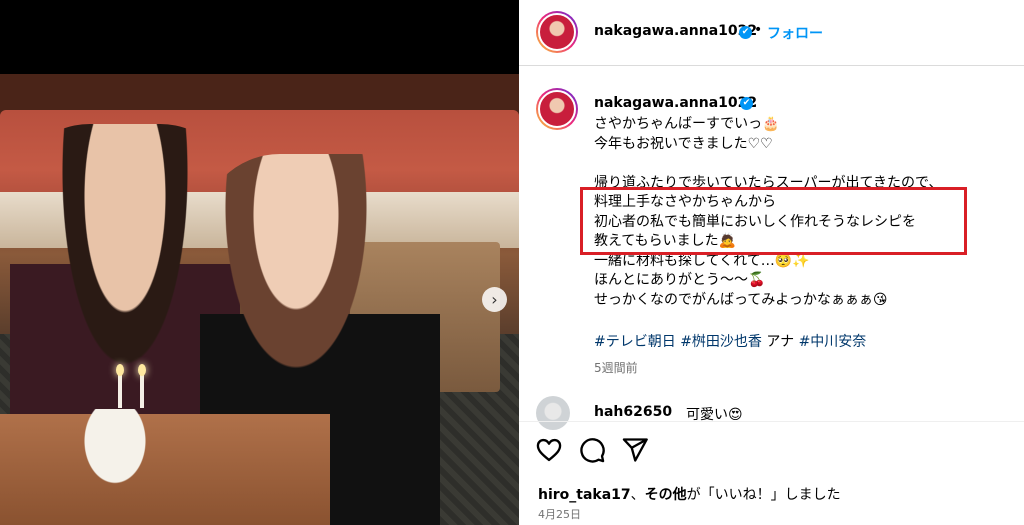 This screenshot has height=525, width=1024. I want to click on likes-others-link: その他, so click(666, 495).